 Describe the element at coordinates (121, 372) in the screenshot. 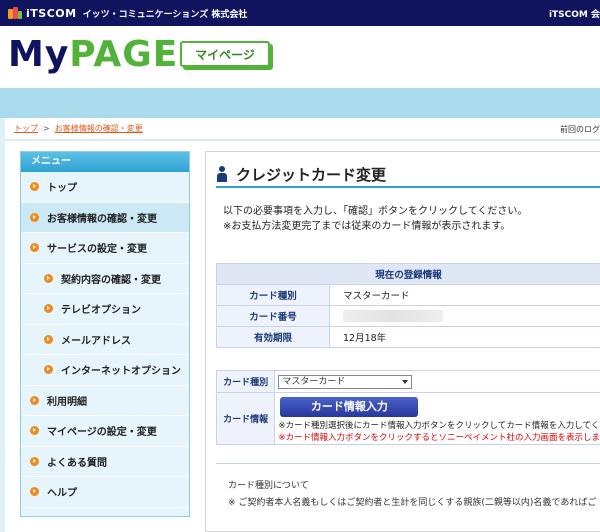

I see `sidebar-item-label: インターネットオプション` at that location.